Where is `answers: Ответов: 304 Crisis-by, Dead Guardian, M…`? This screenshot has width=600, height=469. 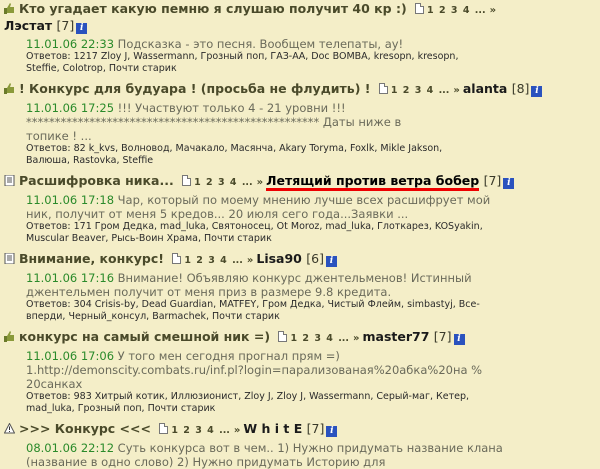 answers: Ответов: 304 Crisis-by, Dead Guardian, M… is located at coordinates (300, 311).